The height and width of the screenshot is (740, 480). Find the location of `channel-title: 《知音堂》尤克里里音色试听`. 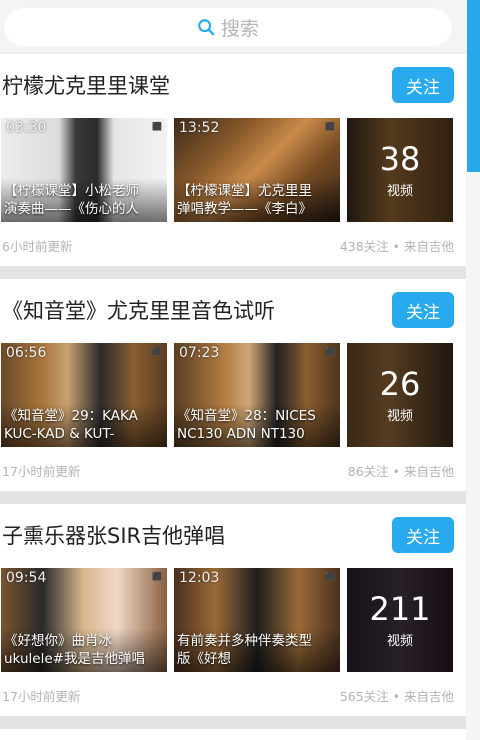

channel-title: 《知音堂》尤克里里音色试听 is located at coordinates (138, 310).